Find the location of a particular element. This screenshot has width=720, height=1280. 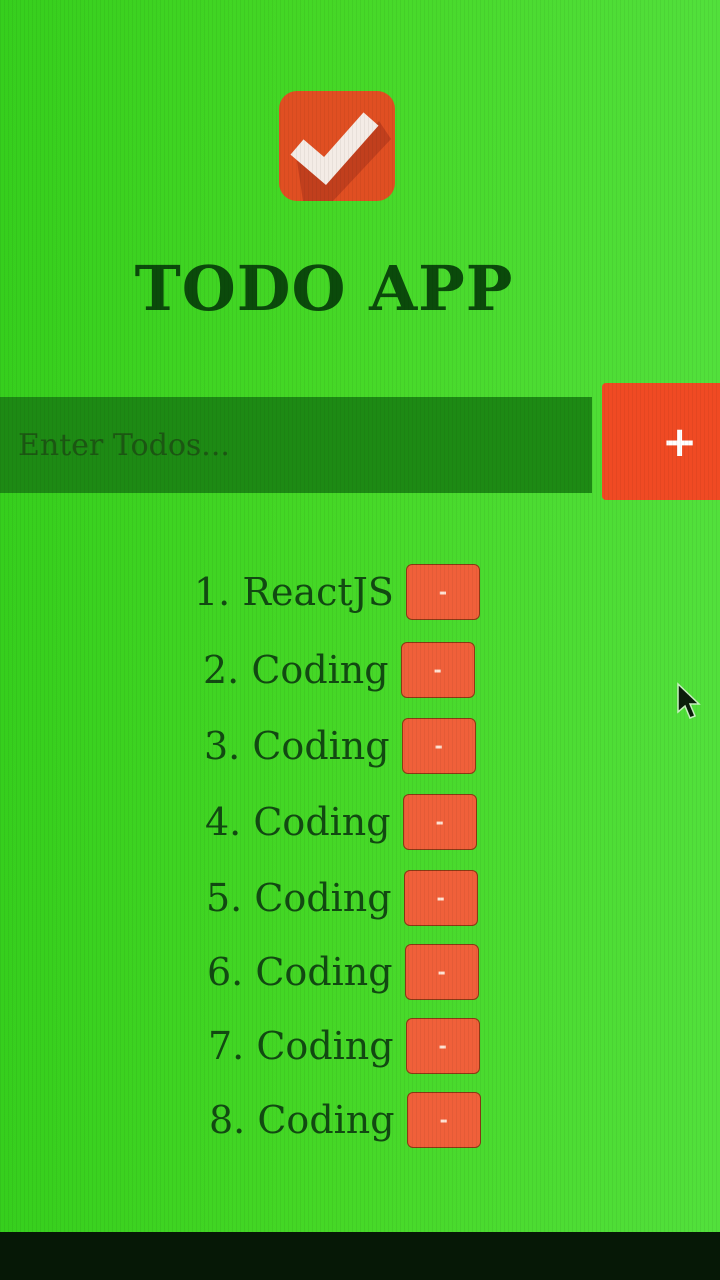

todo-text: 5. Coding is located at coordinates (299, 898).